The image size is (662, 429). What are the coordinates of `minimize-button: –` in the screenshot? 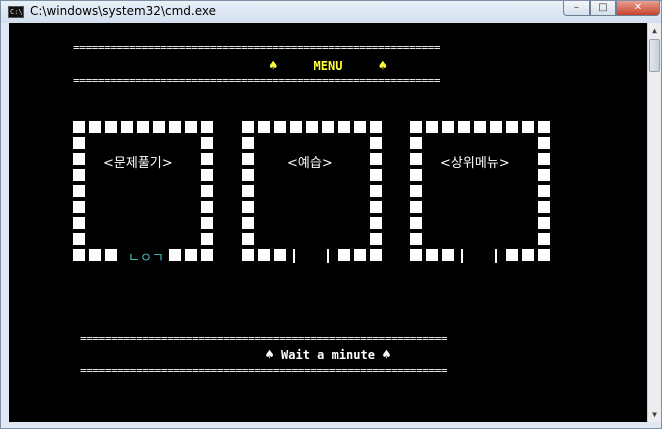 It's located at (576, 8).